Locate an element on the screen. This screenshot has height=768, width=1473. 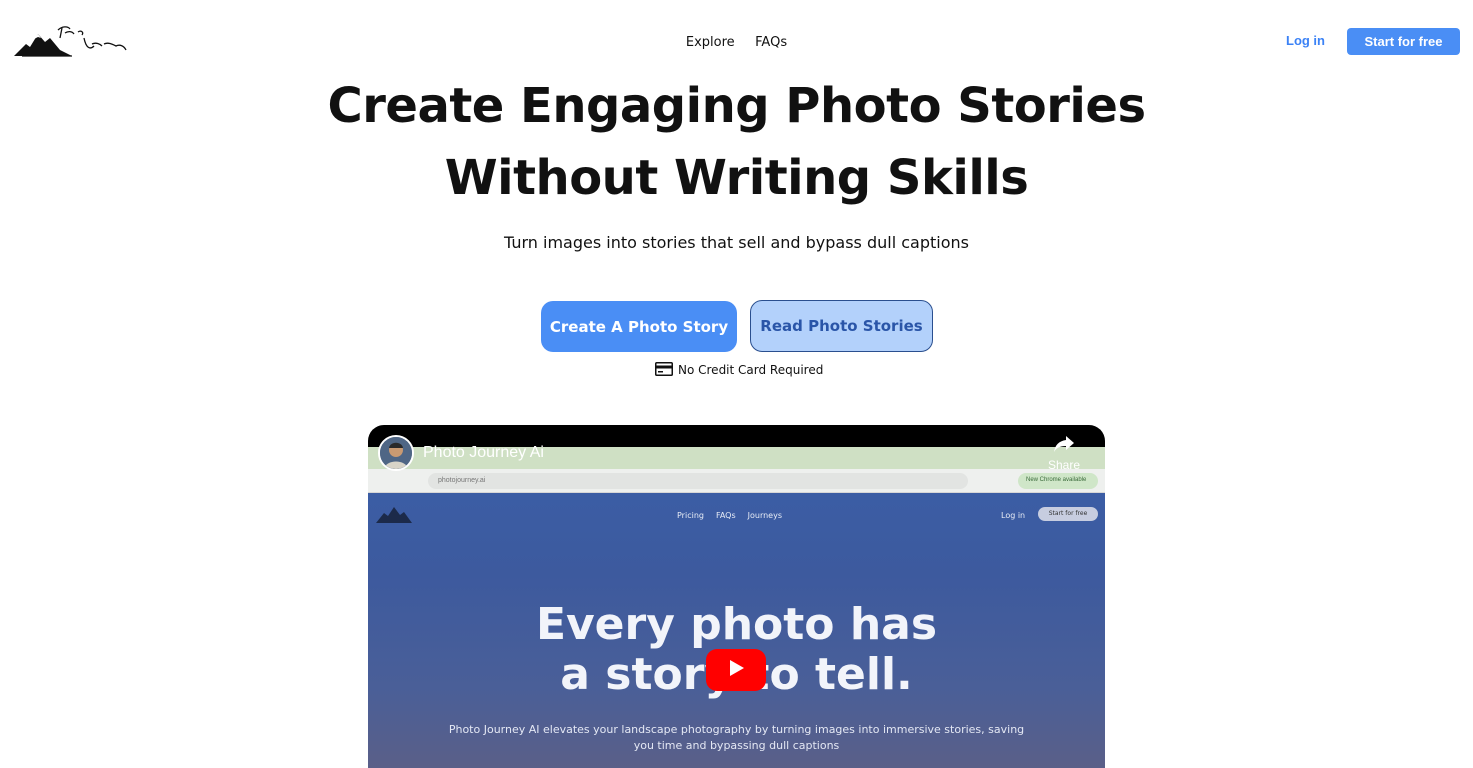
share-button: Share is located at coordinates (1064, 453).